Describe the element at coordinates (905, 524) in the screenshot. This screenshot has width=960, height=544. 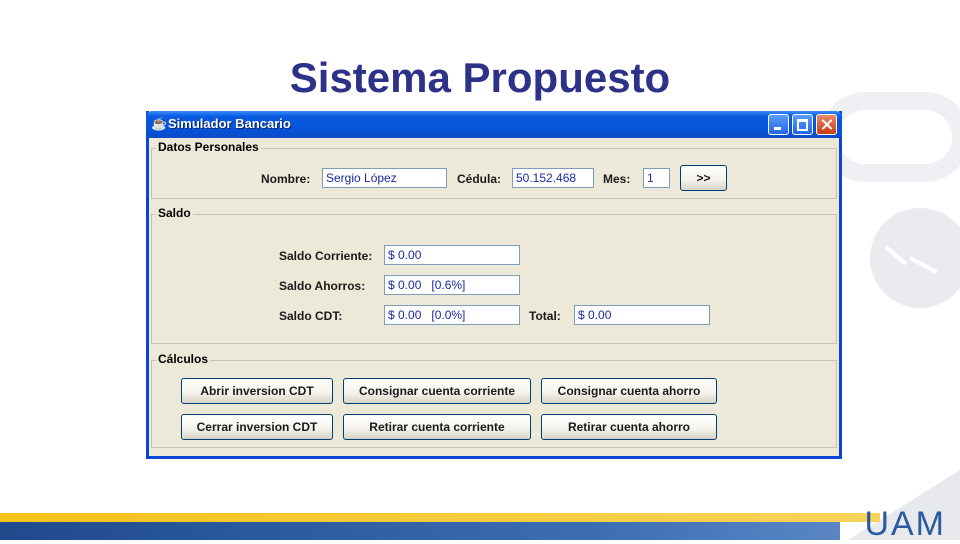
I see `uam-logo: UAM` at that location.